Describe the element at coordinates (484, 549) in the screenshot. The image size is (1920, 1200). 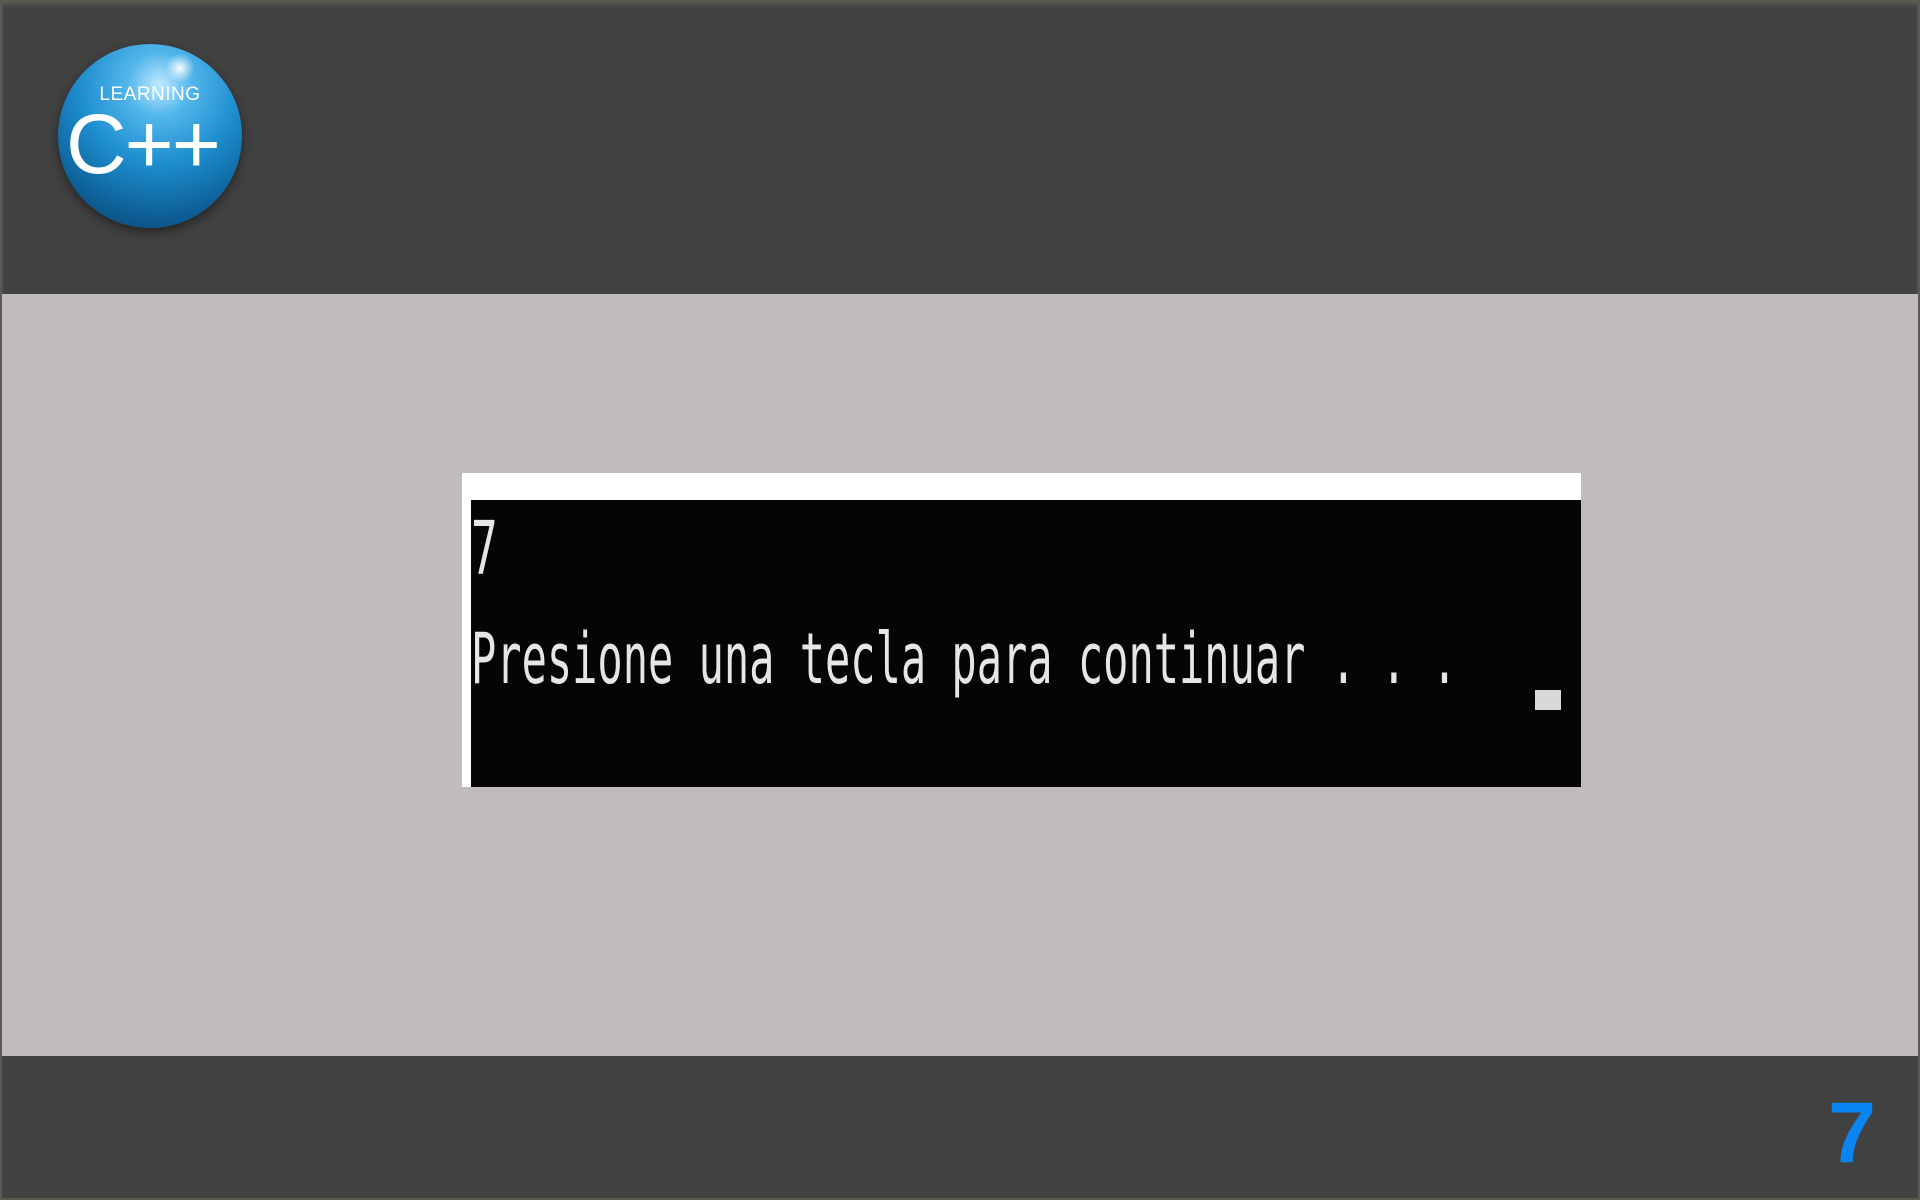
I see `console-line-output: 7` at that location.